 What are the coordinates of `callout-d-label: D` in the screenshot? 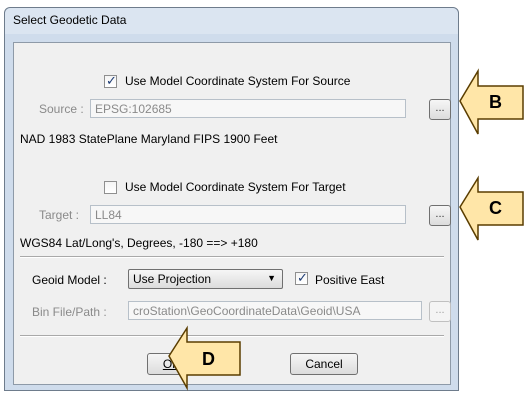 It's located at (208, 359).